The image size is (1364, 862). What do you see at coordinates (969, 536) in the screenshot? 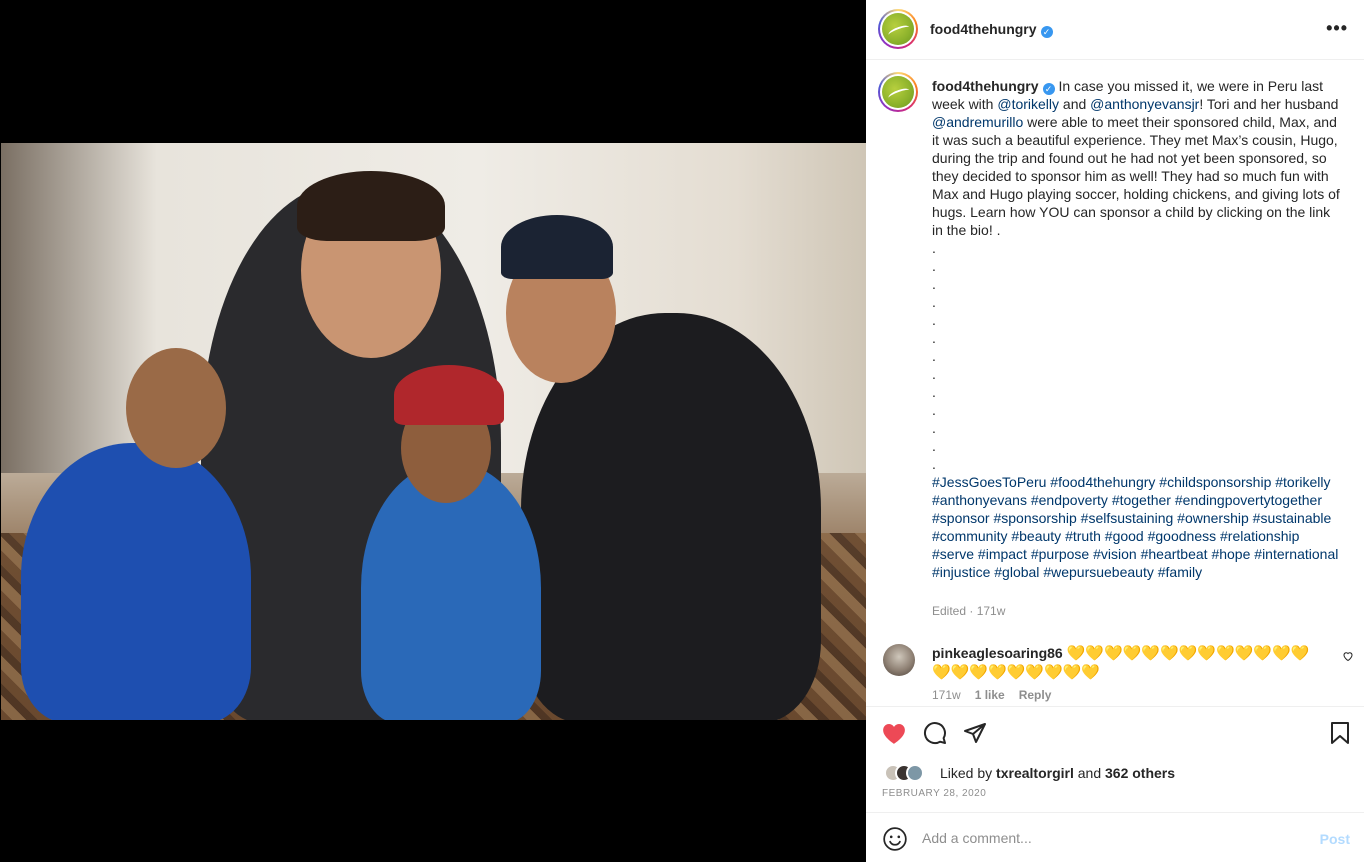
I see `hashtag-link: #community` at bounding box center [969, 536].